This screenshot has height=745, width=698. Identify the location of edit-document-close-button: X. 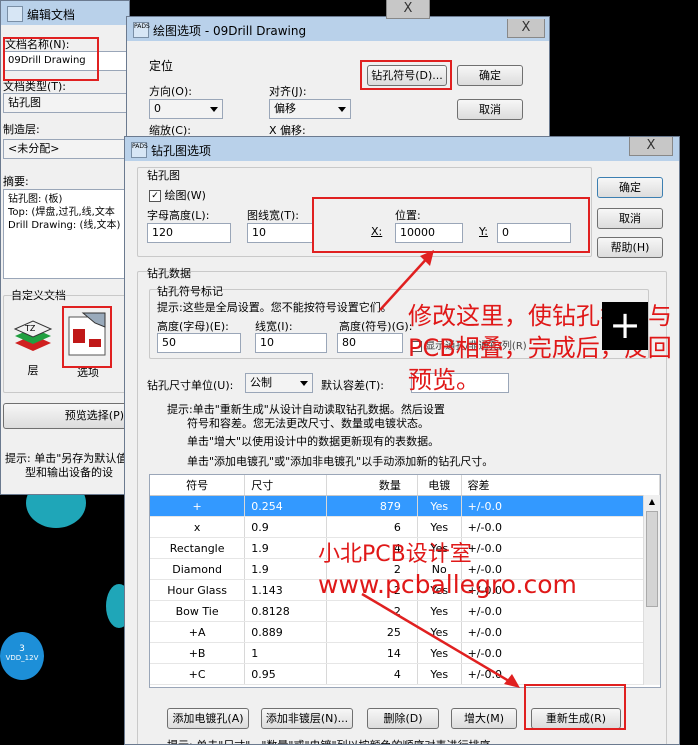
(408, 9).